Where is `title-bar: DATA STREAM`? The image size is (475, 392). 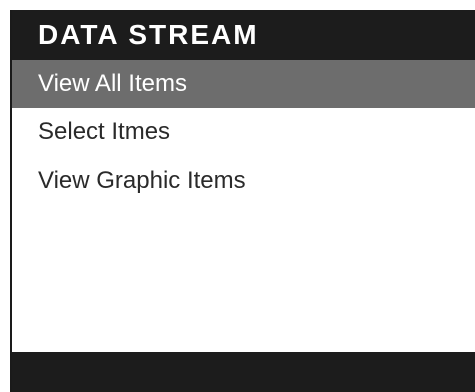
title-bar: DATA STREAM is located at coordinates (243, 35).